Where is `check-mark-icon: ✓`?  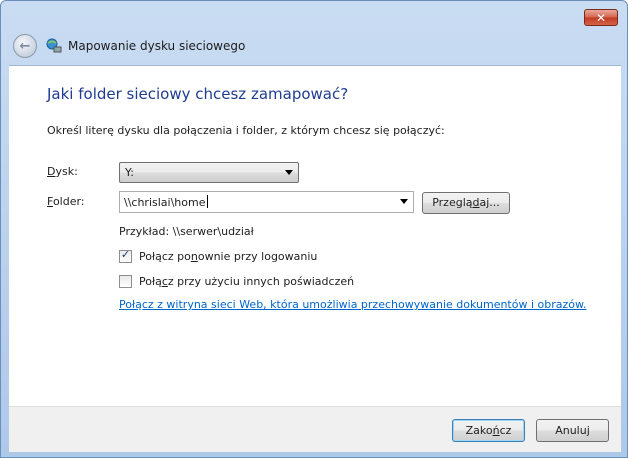 check-mark-icon: ✓ is located at coordinates (125, 254).